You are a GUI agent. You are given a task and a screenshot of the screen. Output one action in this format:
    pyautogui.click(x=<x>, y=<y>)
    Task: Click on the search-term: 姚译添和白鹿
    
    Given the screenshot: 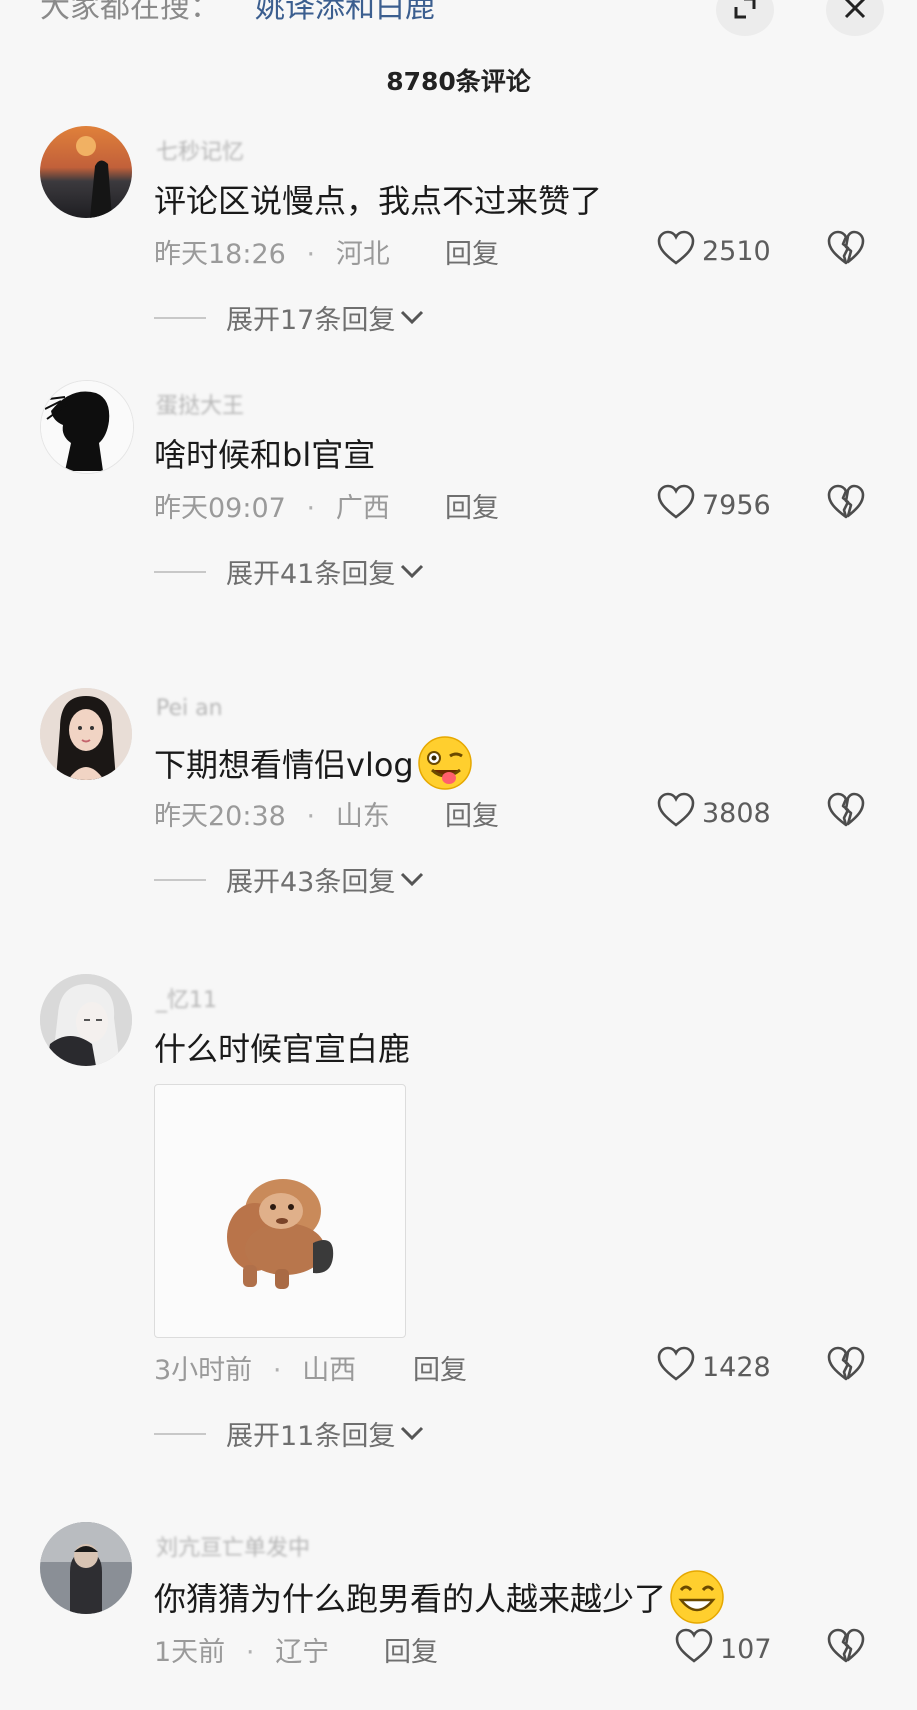 What is the action you would take?
    pyautogui.click(x=345, y=12)
    